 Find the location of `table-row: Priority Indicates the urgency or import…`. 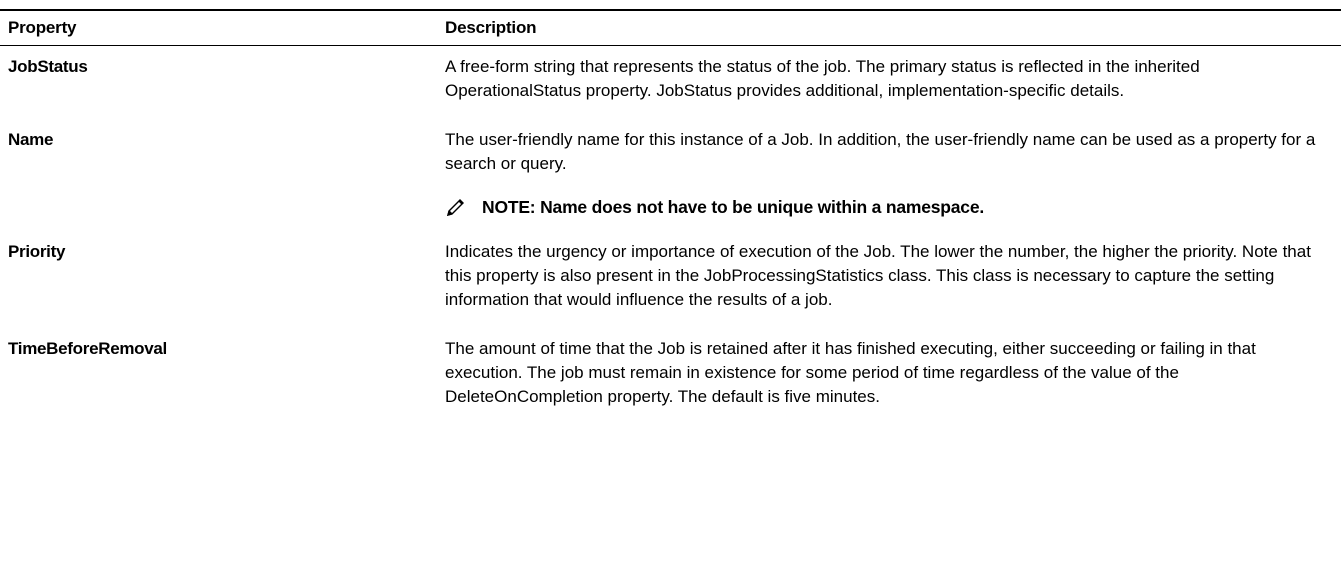

table-row: Priority Indicates the urgency or import… is located at coordinates (670, 276).